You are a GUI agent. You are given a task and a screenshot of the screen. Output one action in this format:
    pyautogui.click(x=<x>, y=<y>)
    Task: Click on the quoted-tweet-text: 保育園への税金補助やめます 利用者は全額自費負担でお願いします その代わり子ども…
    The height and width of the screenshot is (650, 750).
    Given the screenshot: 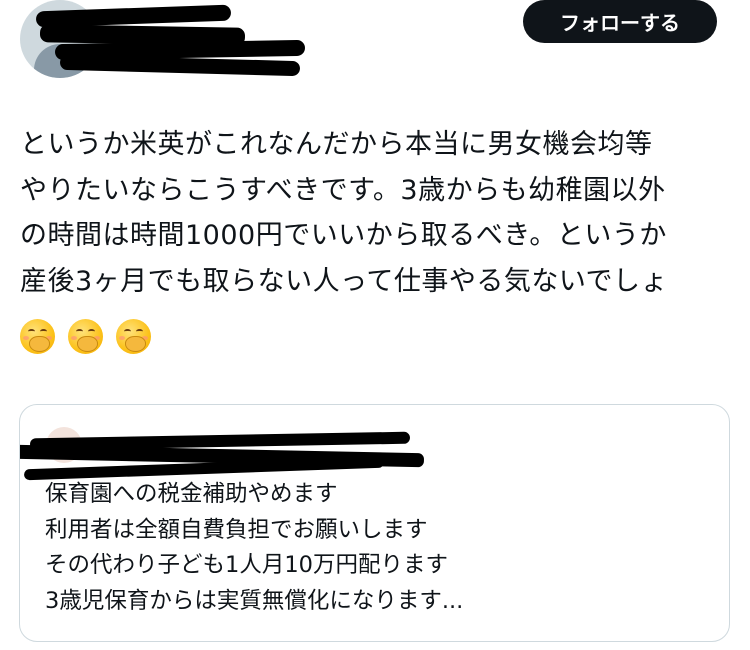 What is the action you would take?
    pyautogui.click(x=254, y=548)
    